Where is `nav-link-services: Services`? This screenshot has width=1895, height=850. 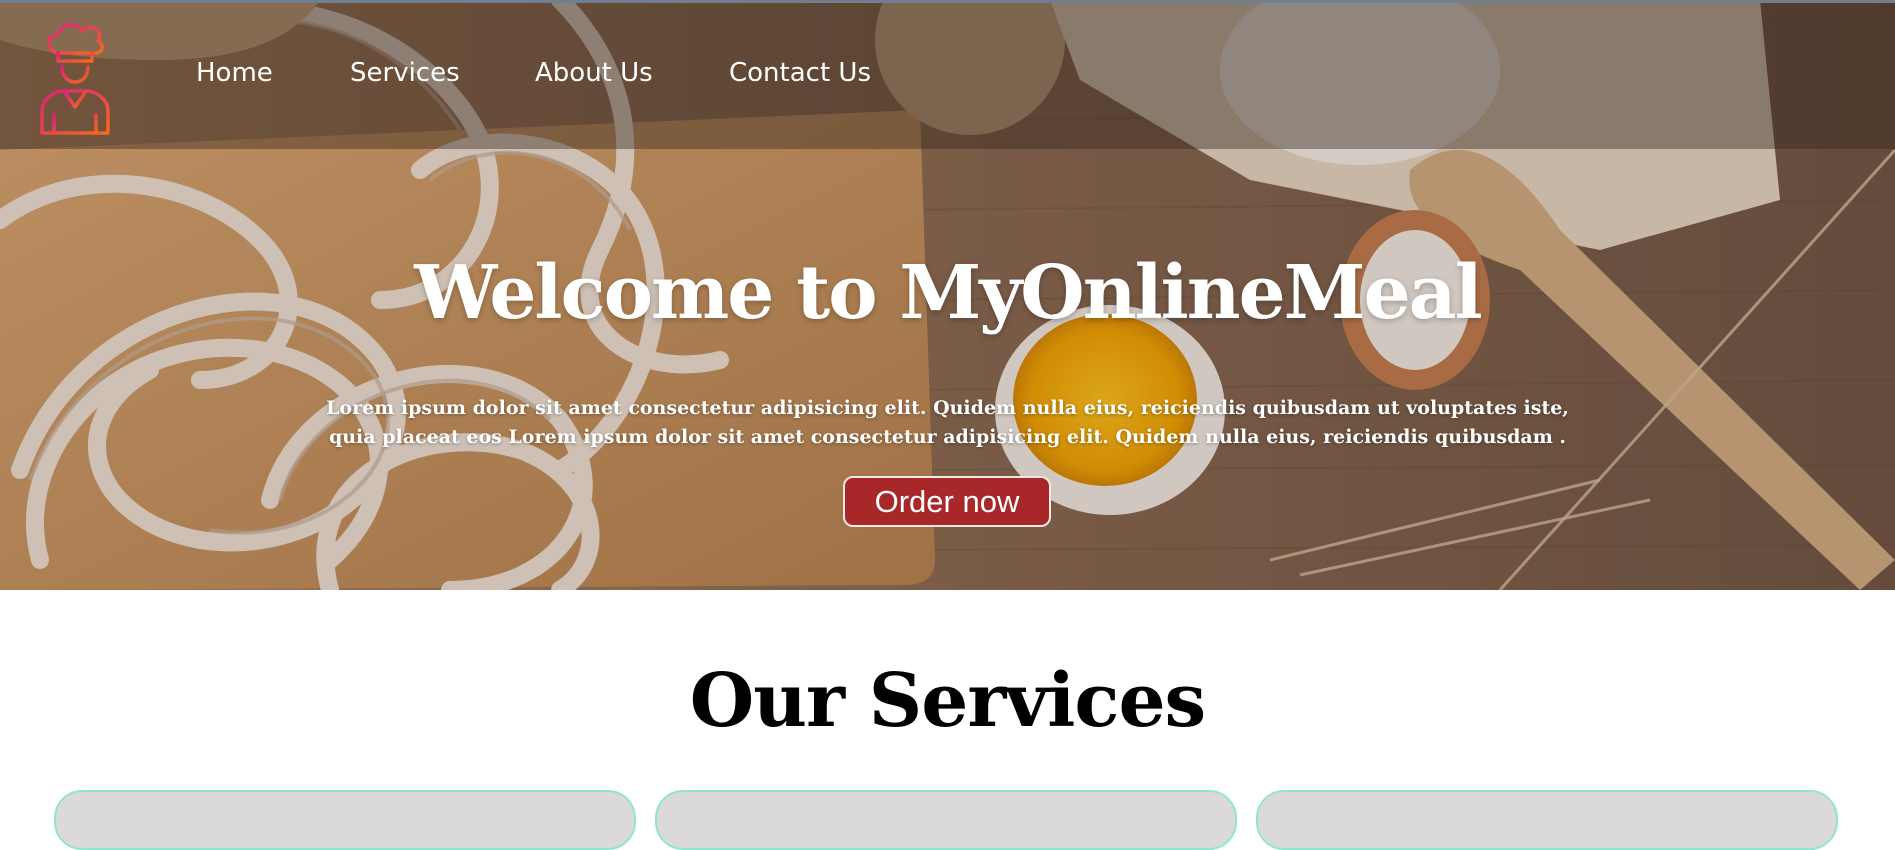 nav-link-services: Services is located at coordinates (405, 73).